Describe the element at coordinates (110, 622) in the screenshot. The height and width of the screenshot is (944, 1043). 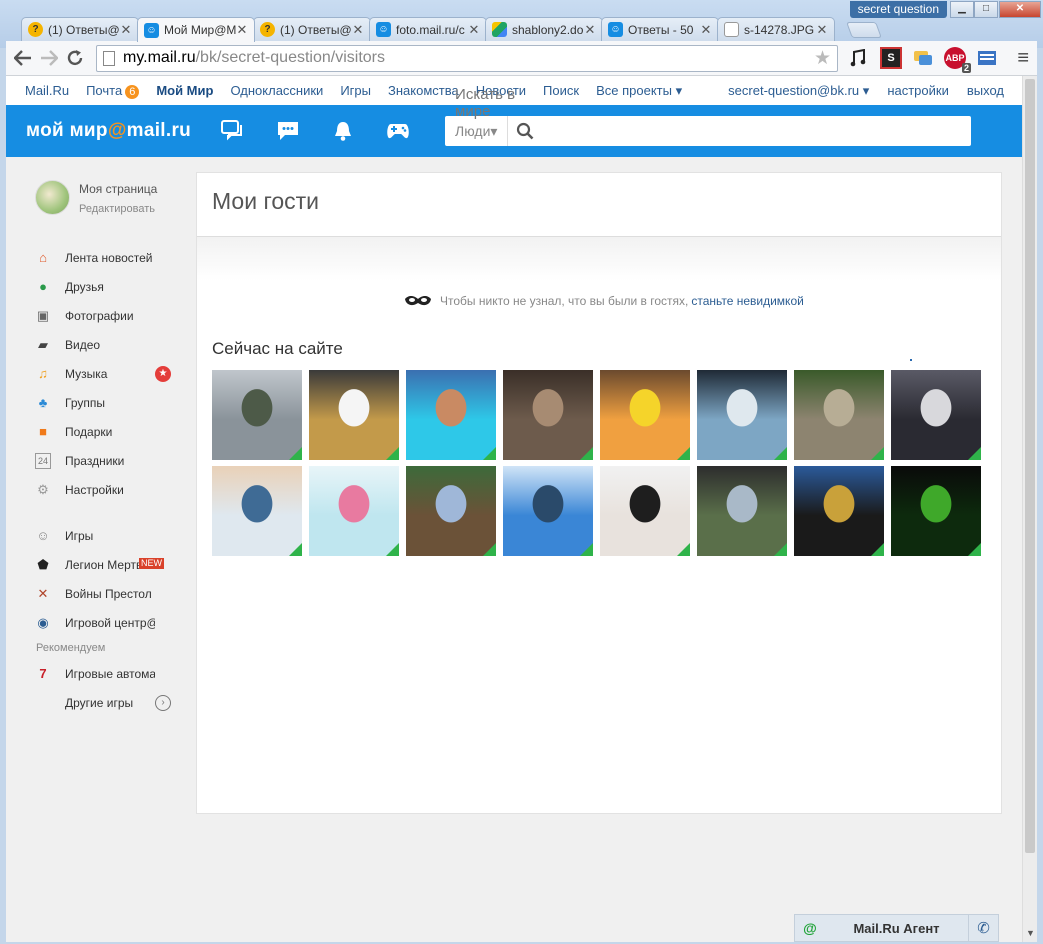
I see `sidebar-item-game-center: ◉ Игровой центр@` at that location.